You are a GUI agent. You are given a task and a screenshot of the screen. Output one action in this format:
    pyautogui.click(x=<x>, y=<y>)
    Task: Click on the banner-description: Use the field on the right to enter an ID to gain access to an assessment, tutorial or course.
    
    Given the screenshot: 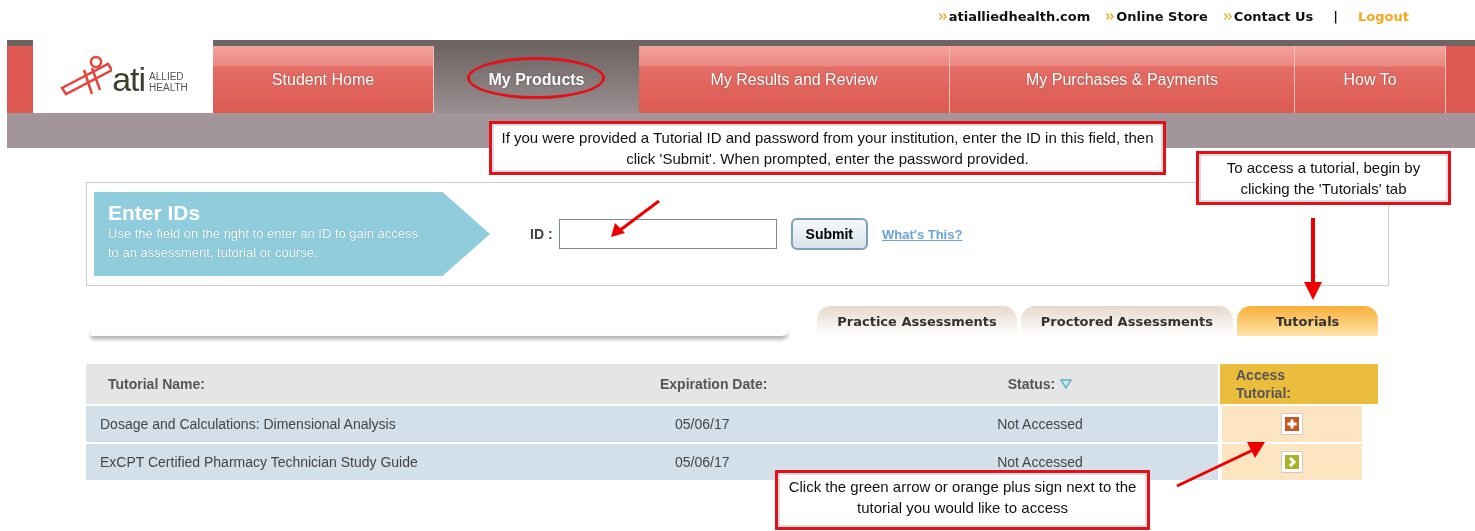 What is the action you would take?
    pyautogui.click(x=263, y=243)
    